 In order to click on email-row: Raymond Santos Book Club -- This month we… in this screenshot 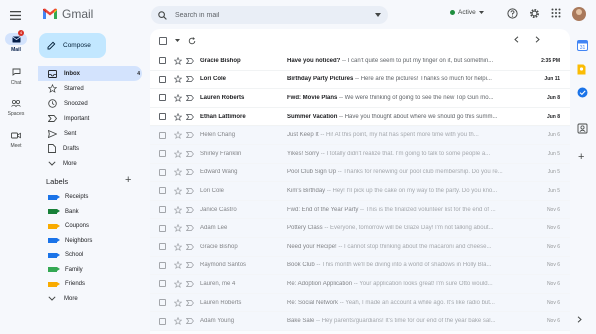, I will do `click(360, 266)`.